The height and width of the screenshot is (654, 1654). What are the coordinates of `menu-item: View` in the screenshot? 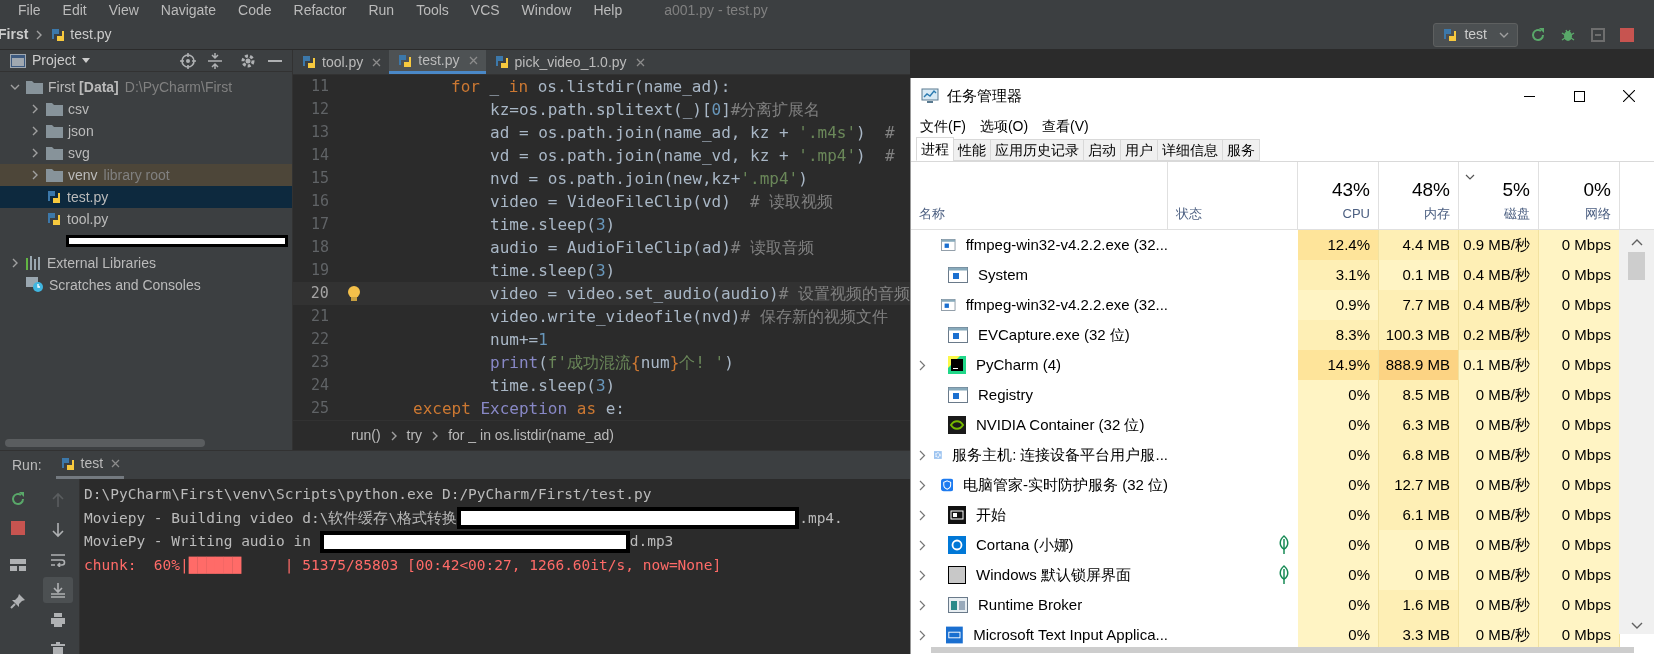 It's located at (123, 10).